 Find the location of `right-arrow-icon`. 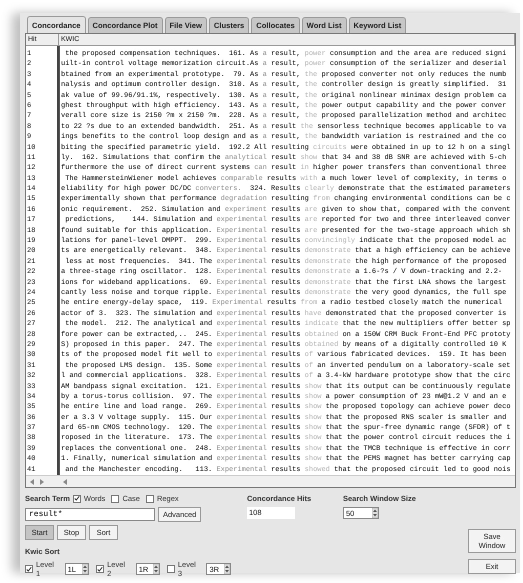

right-arrow-icon is located at coordinates (42, 481).